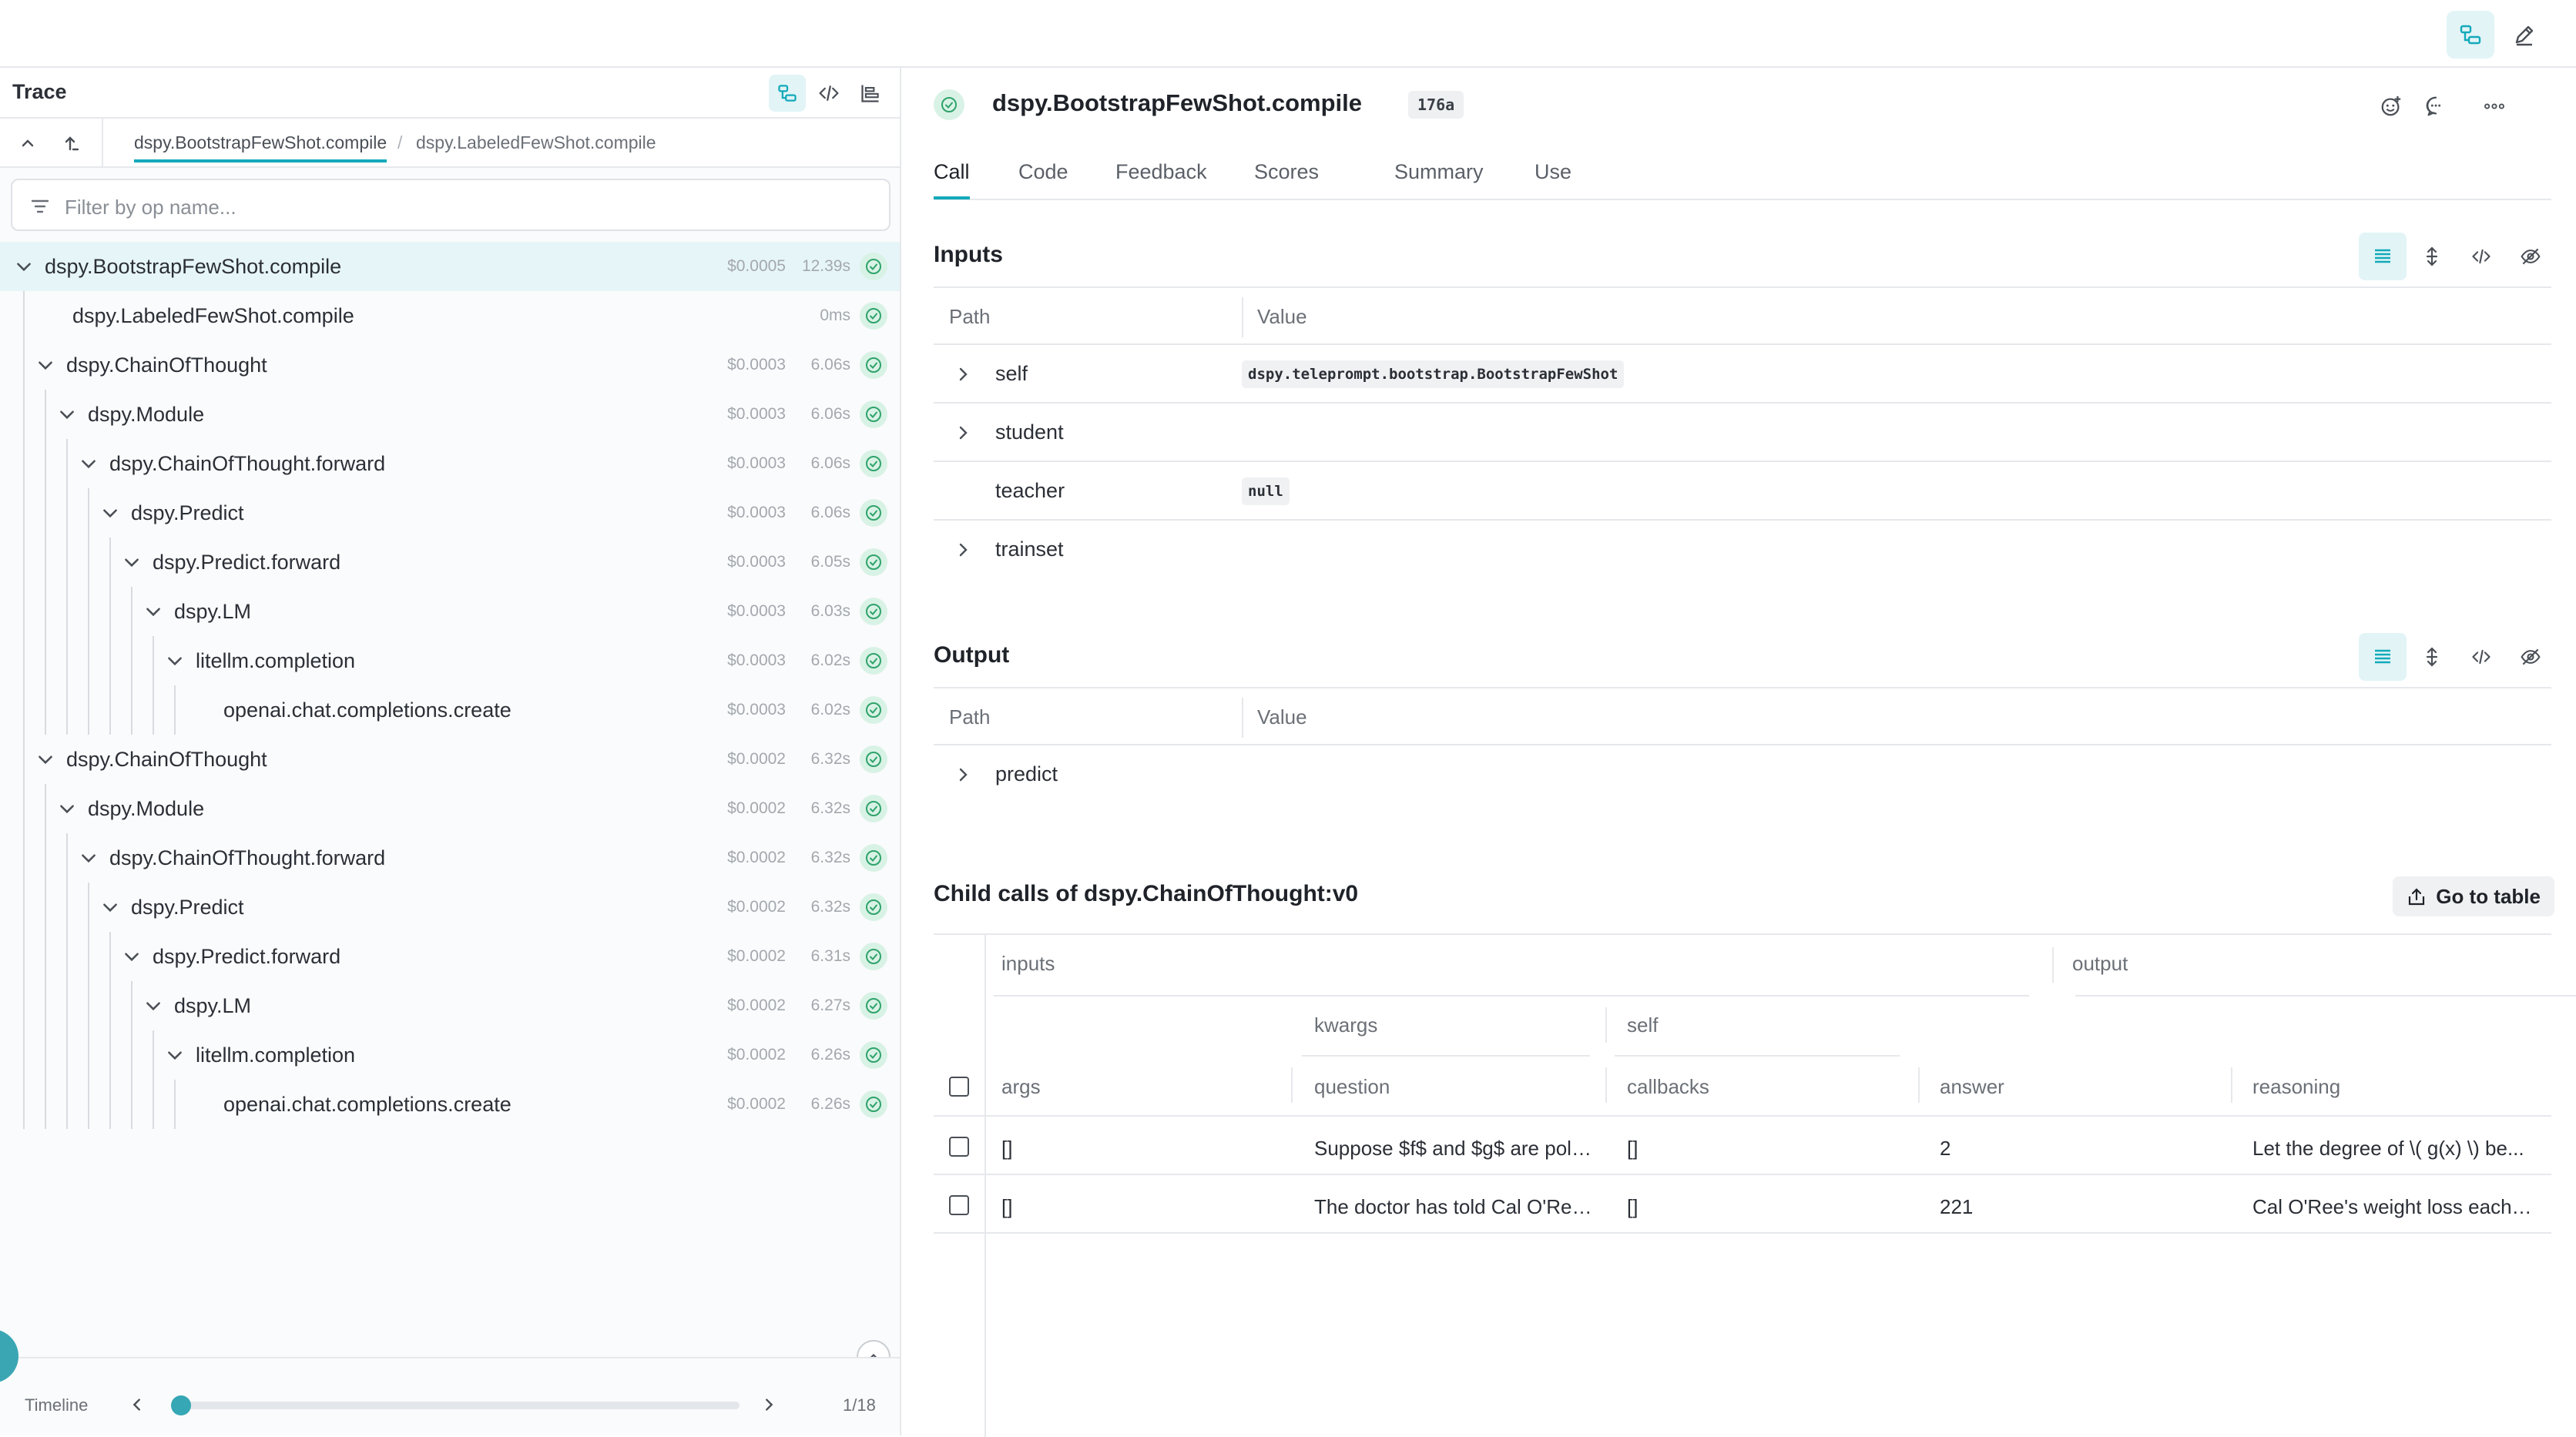 This screenshot has width=2576, height=1437. What do you see at coordinates (213, 315) in the screenshot?
I see `trace-op-name: dspy.LabeledFewShot.compile` at bounding box center [213, 315].